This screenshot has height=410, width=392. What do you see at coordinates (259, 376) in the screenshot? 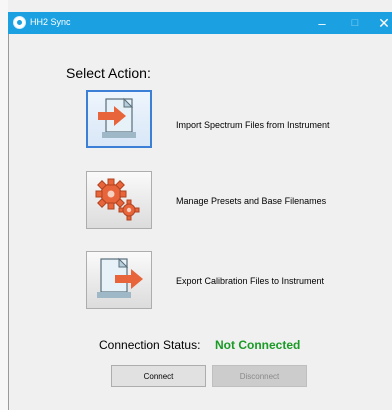
I see `disconnect-button: Disconnect` at bounding box center [259, 376].